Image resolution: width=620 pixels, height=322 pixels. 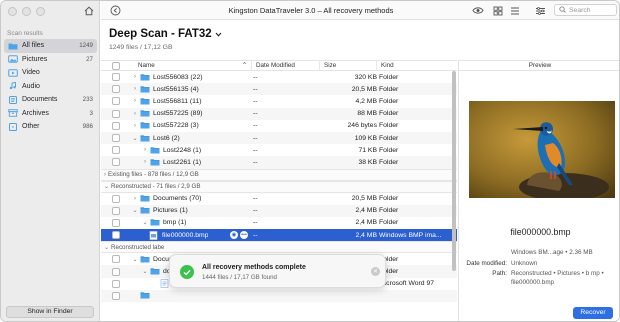 I want to click on sidebar-item-documents: Documents 233, so click(x=50, y=100).